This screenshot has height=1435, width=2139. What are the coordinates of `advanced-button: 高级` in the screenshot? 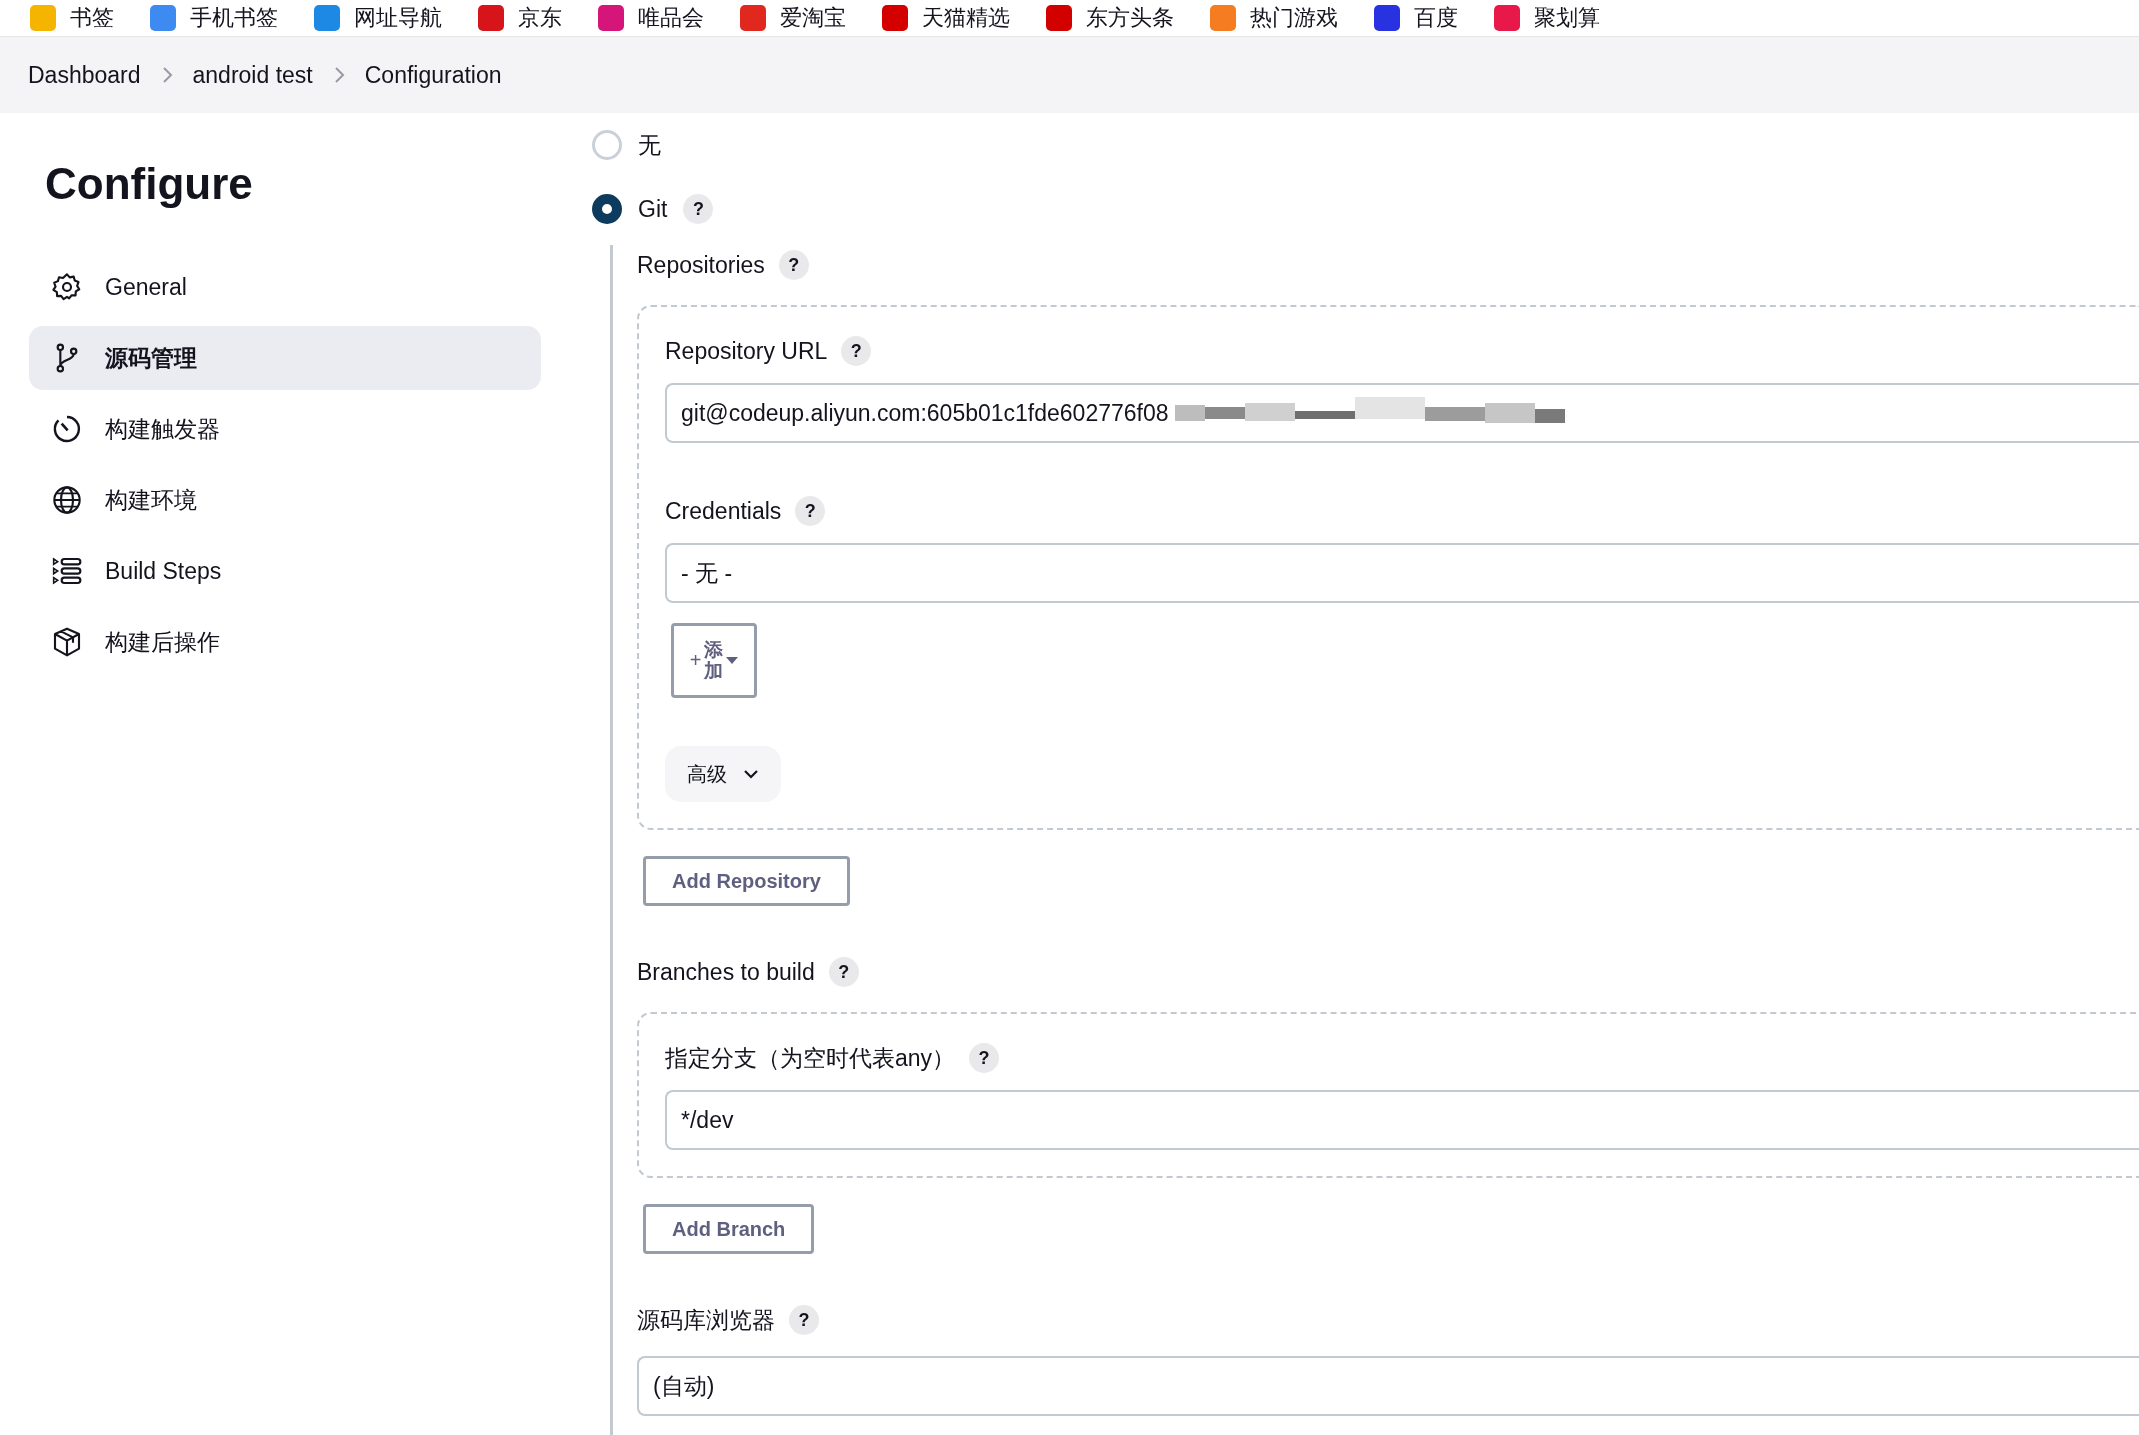 It's located at (723, 774).